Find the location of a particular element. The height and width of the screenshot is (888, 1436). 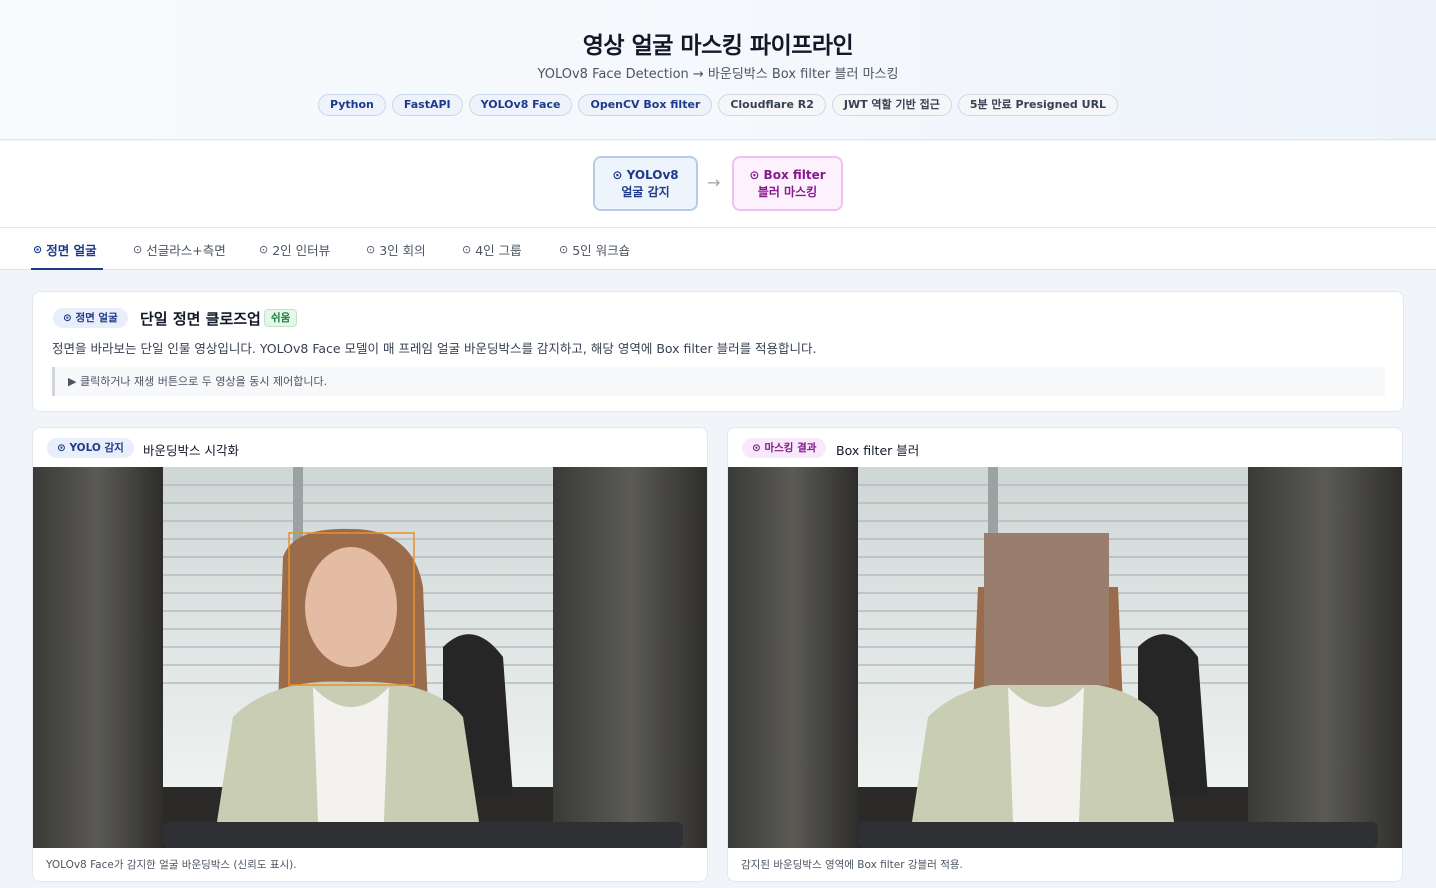

tech-chip: FastAPI is located at coordinates (427, 105).